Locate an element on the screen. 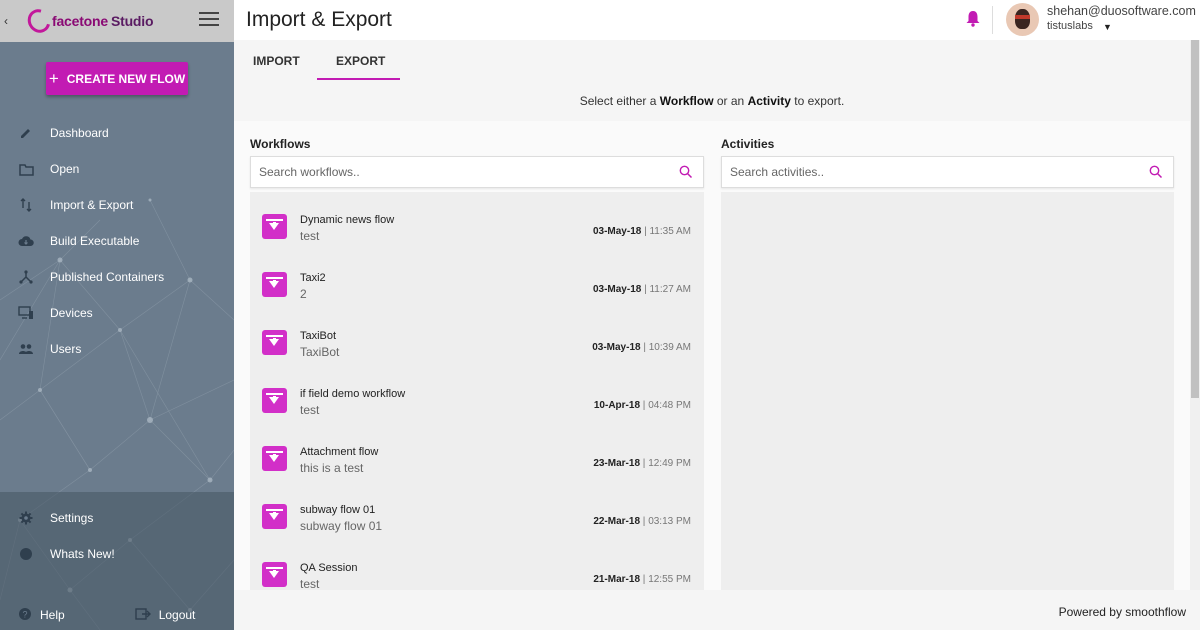  workflow-timestamp: 03-May-18 | 10:39 AM is located at coordinates (641, 347).